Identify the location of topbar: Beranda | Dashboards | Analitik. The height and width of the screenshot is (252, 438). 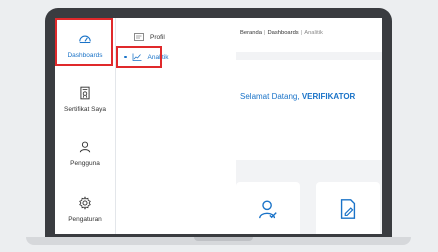
(309, 35).